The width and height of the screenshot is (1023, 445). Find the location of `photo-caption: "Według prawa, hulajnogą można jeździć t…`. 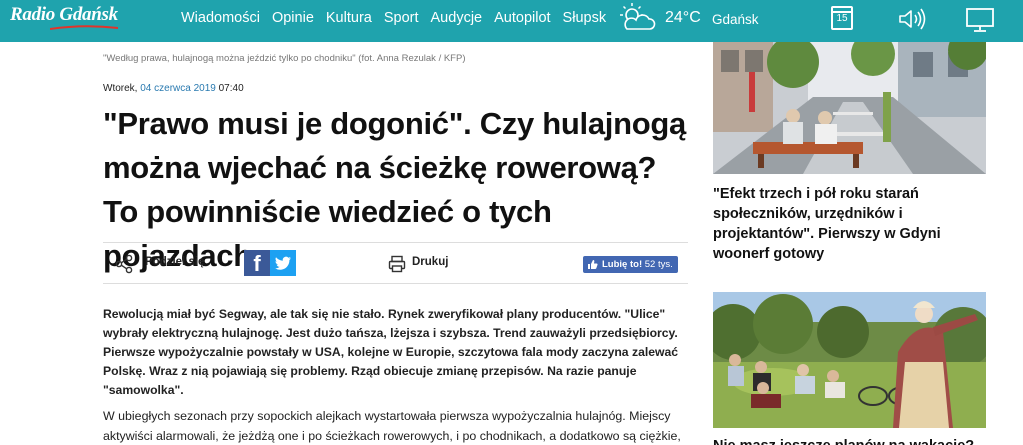

photo-caption: "Według prawa, hulajnogą można jeździć t… is located at coordinates (284, 58).